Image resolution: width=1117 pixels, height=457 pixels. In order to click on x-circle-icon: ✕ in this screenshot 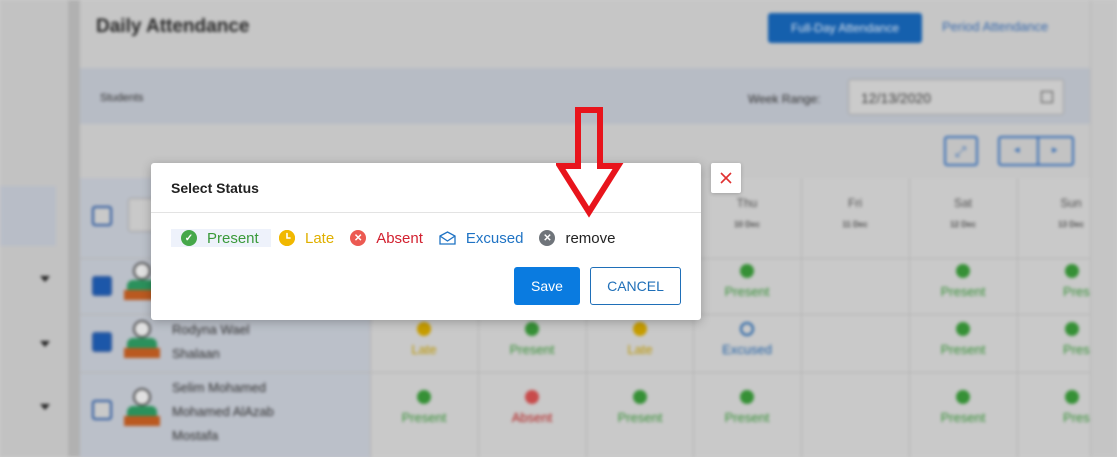, I will do `click(358, 238)`.